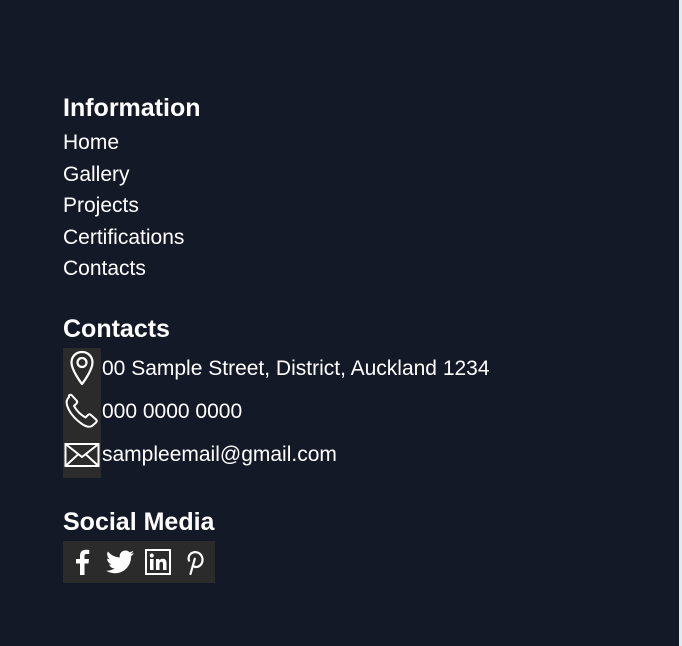  I want to click on list-item: Certifications, so click(123, 238).